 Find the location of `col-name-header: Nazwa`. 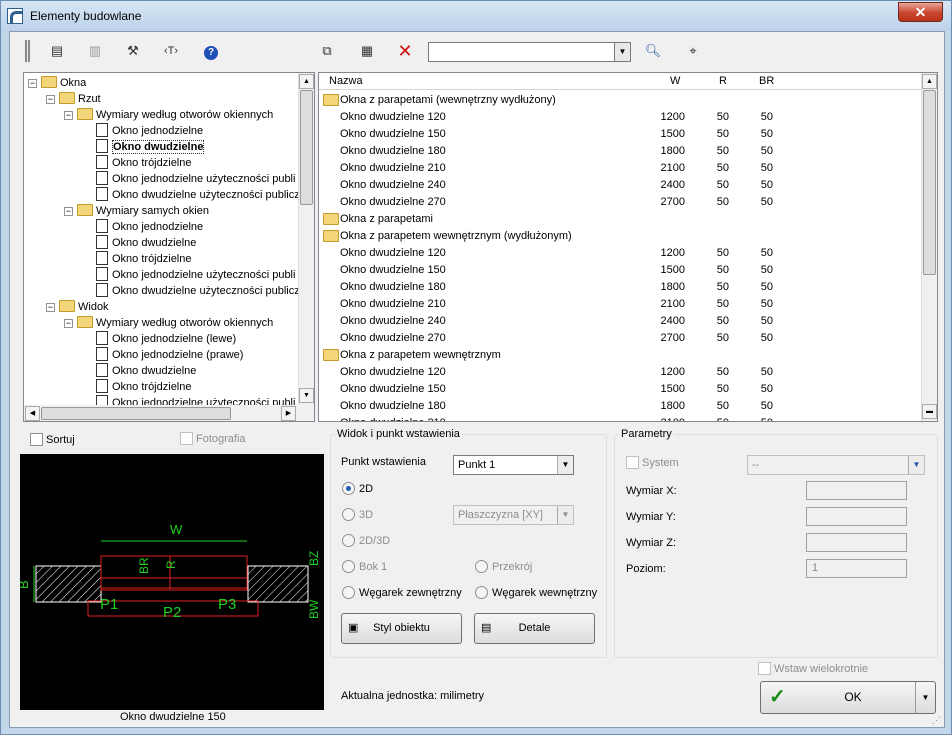

col-name-header: Nazwa is located at coordinates (346, 81).